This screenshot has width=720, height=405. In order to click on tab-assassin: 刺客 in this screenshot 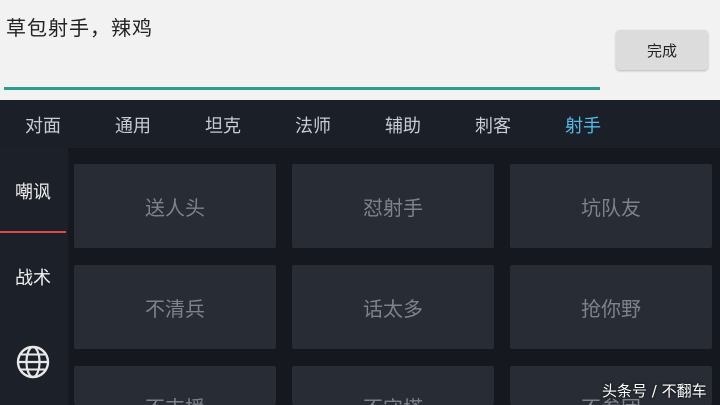, I will do `click(493, 125)`.